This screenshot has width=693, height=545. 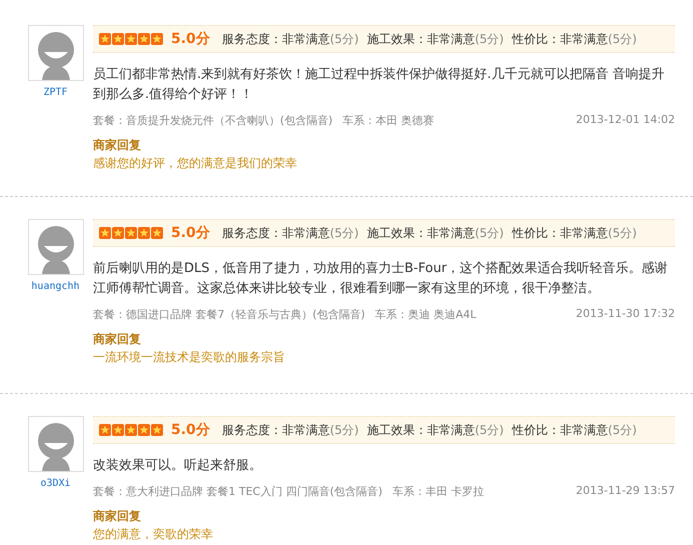 What do you see at coordinates (153, 534) in the screenshot?
I see `reply-text: 您的满意，奕歌的荣幸` at bounding box center [153, 534].